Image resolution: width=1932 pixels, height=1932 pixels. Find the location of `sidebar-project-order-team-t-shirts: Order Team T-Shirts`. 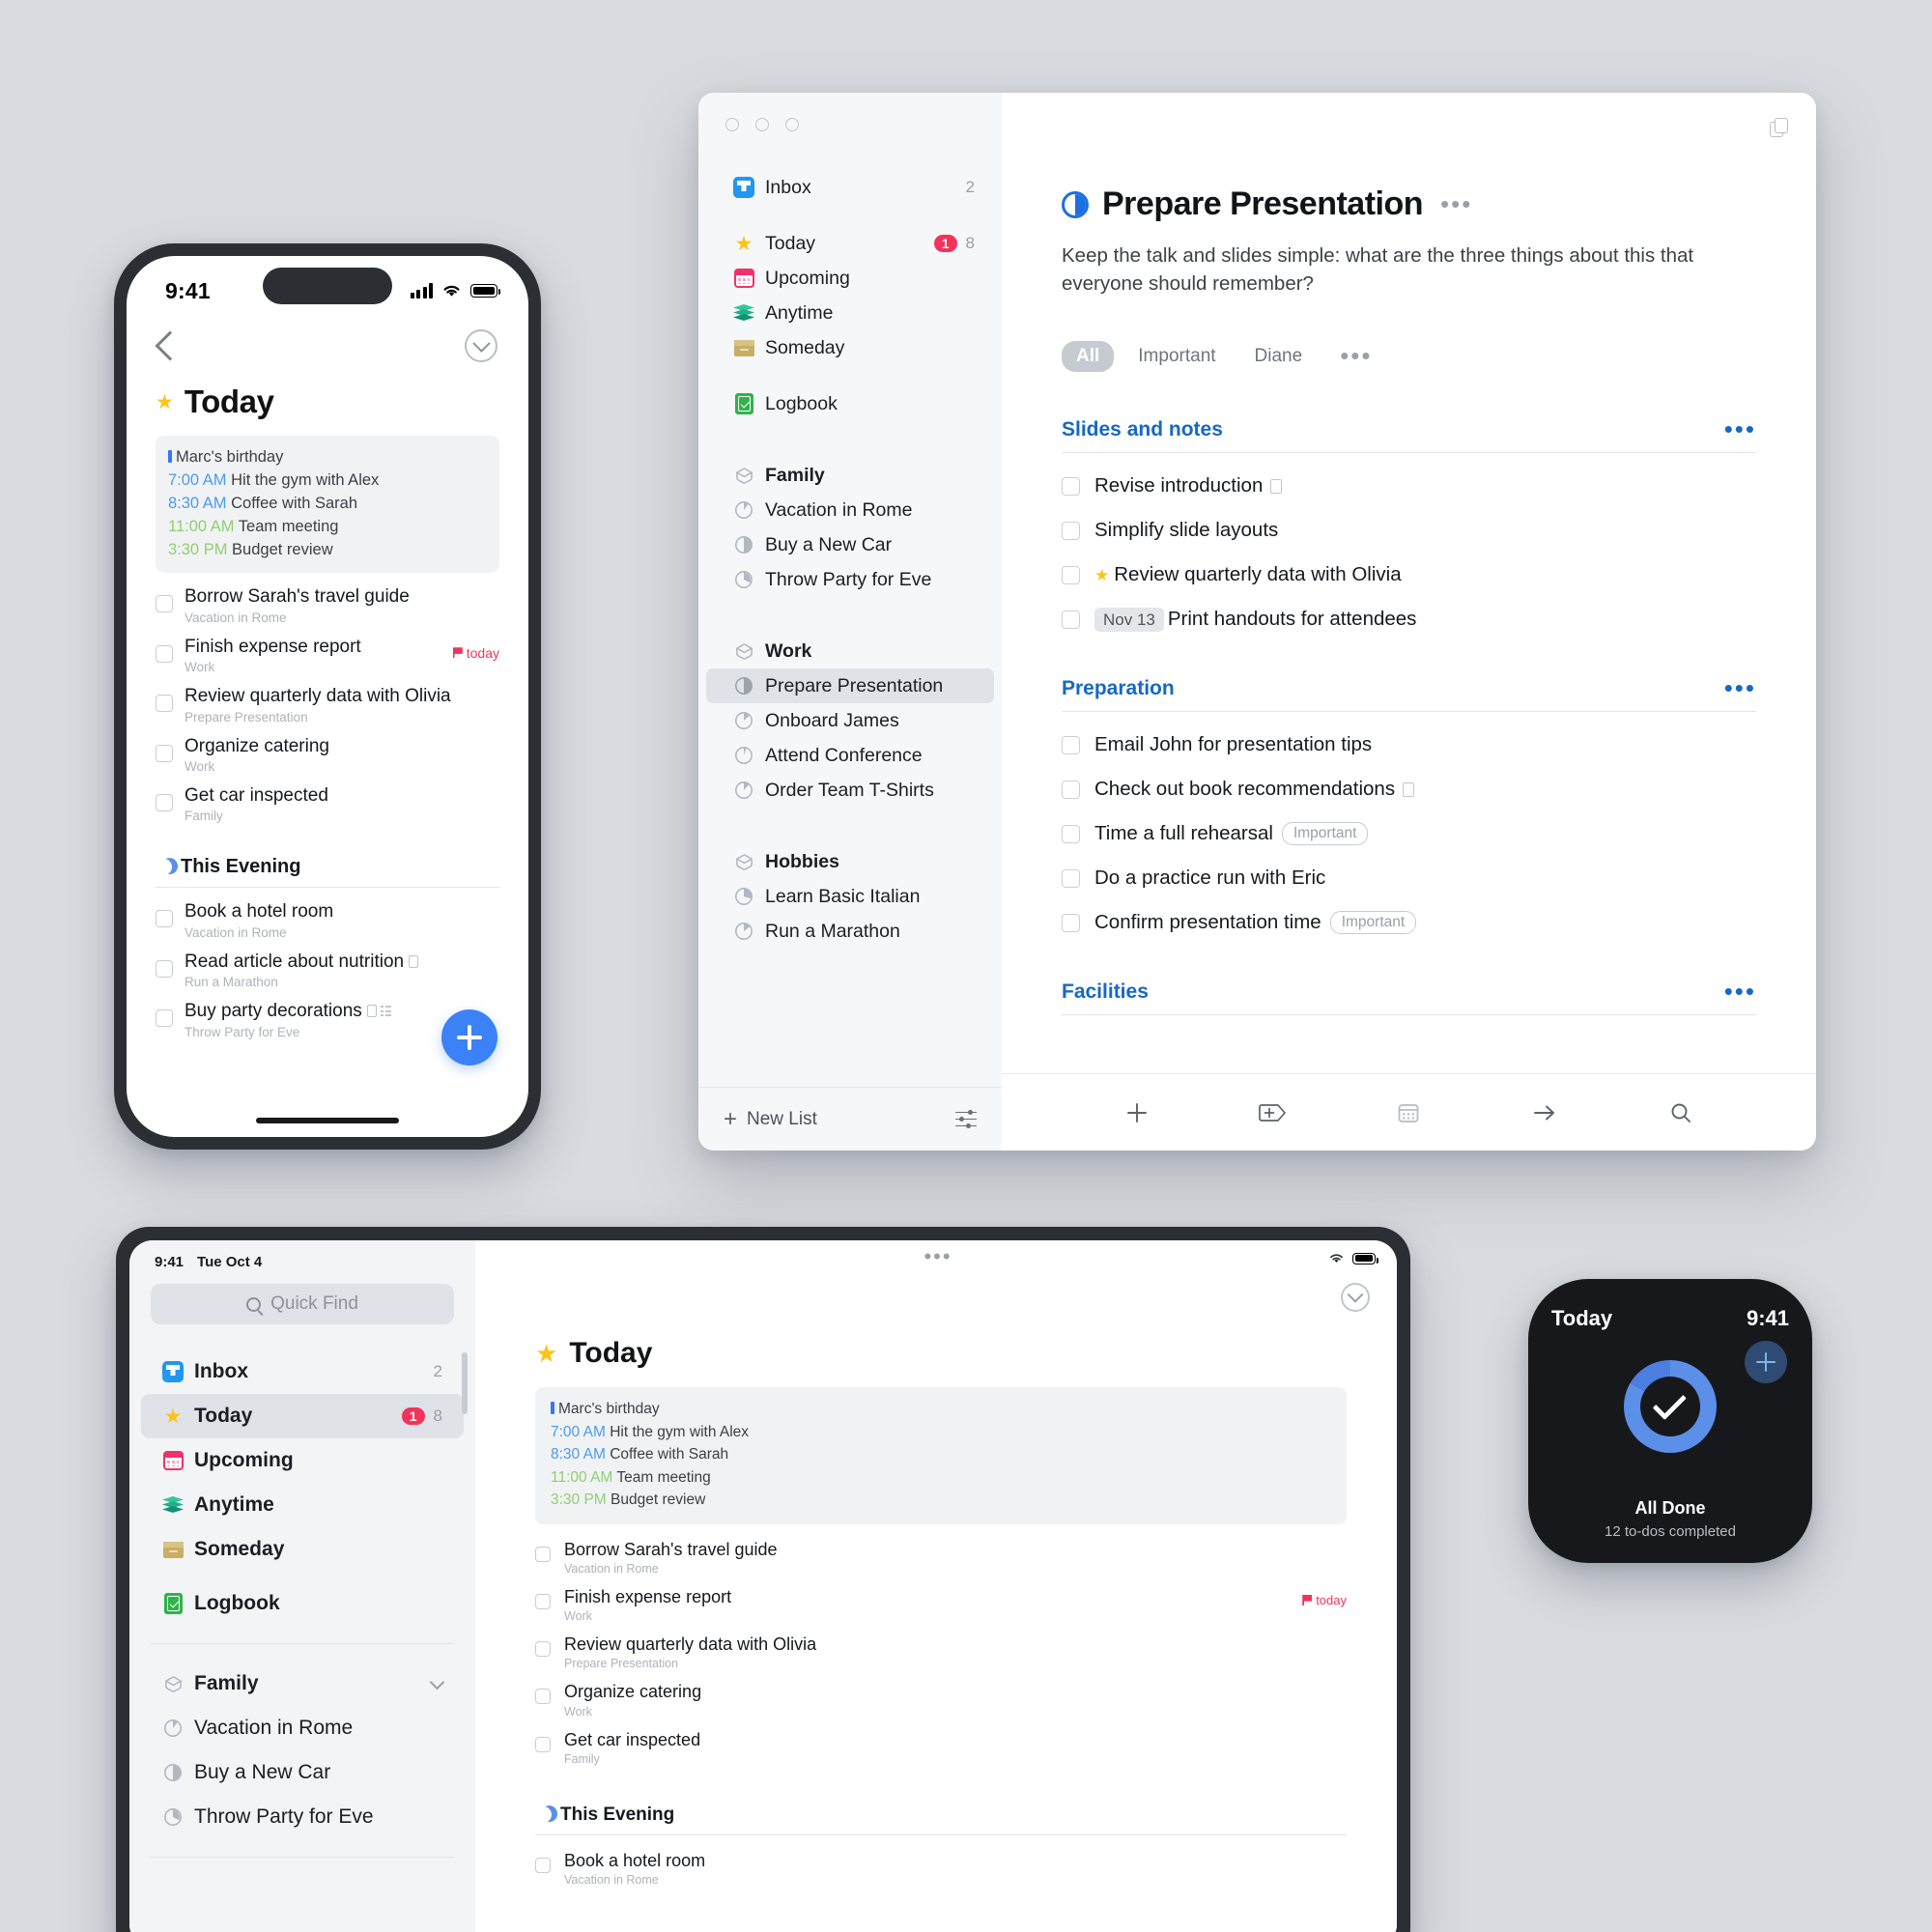

sidebar-project-order-team-t-shirts: Order Team T-Shirts is located at coordinates (850, 790).